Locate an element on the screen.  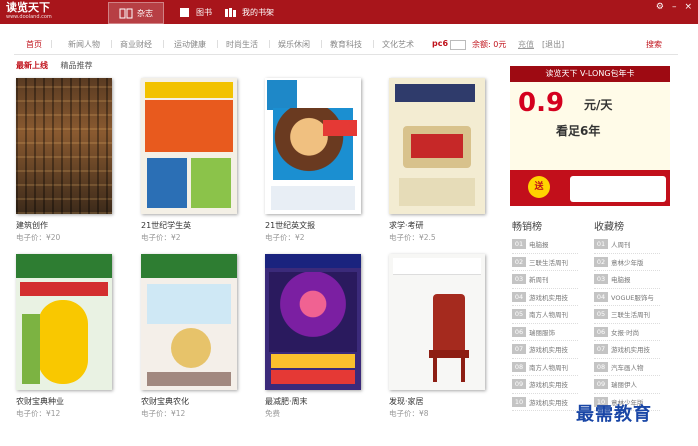
app-logo: 读览天下 www.dooland.com is located at coordinates (33, 12).